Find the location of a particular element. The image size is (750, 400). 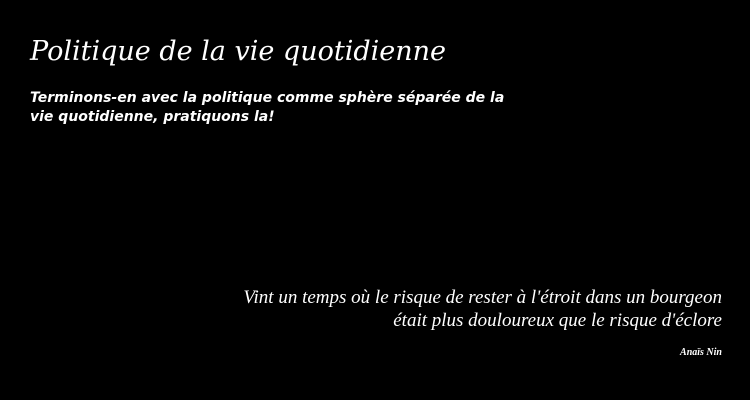

site-title: Politique de la vie quotidienne is located at coordinates (238, 51).